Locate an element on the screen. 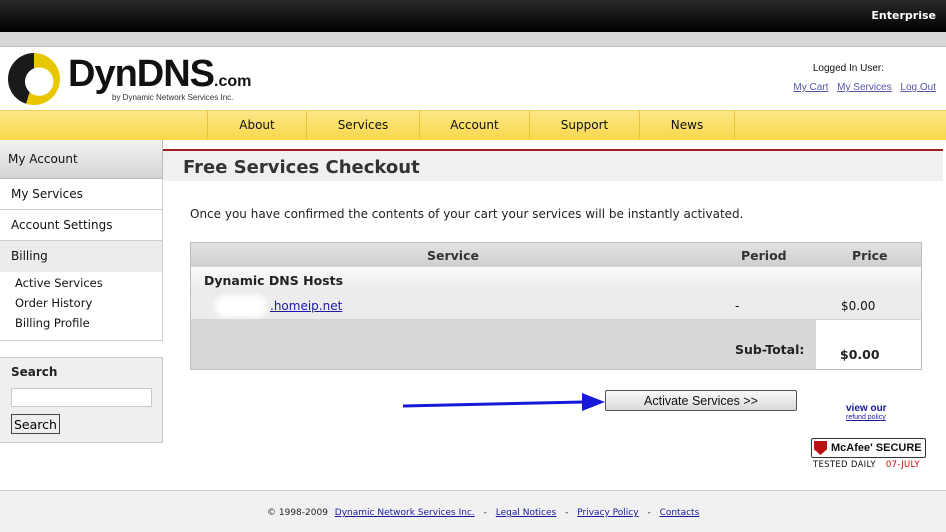 This screenshot has height=532, width=946. nav-account: Account is located at coordinates (474, 125).